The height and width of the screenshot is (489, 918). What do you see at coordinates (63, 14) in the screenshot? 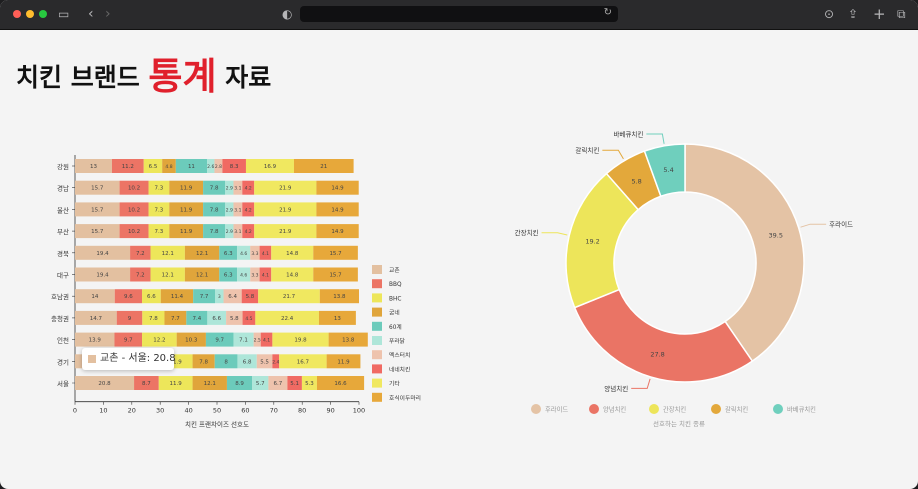
I see `sidebar-icon: ▭` at bounding box center [63, 14].